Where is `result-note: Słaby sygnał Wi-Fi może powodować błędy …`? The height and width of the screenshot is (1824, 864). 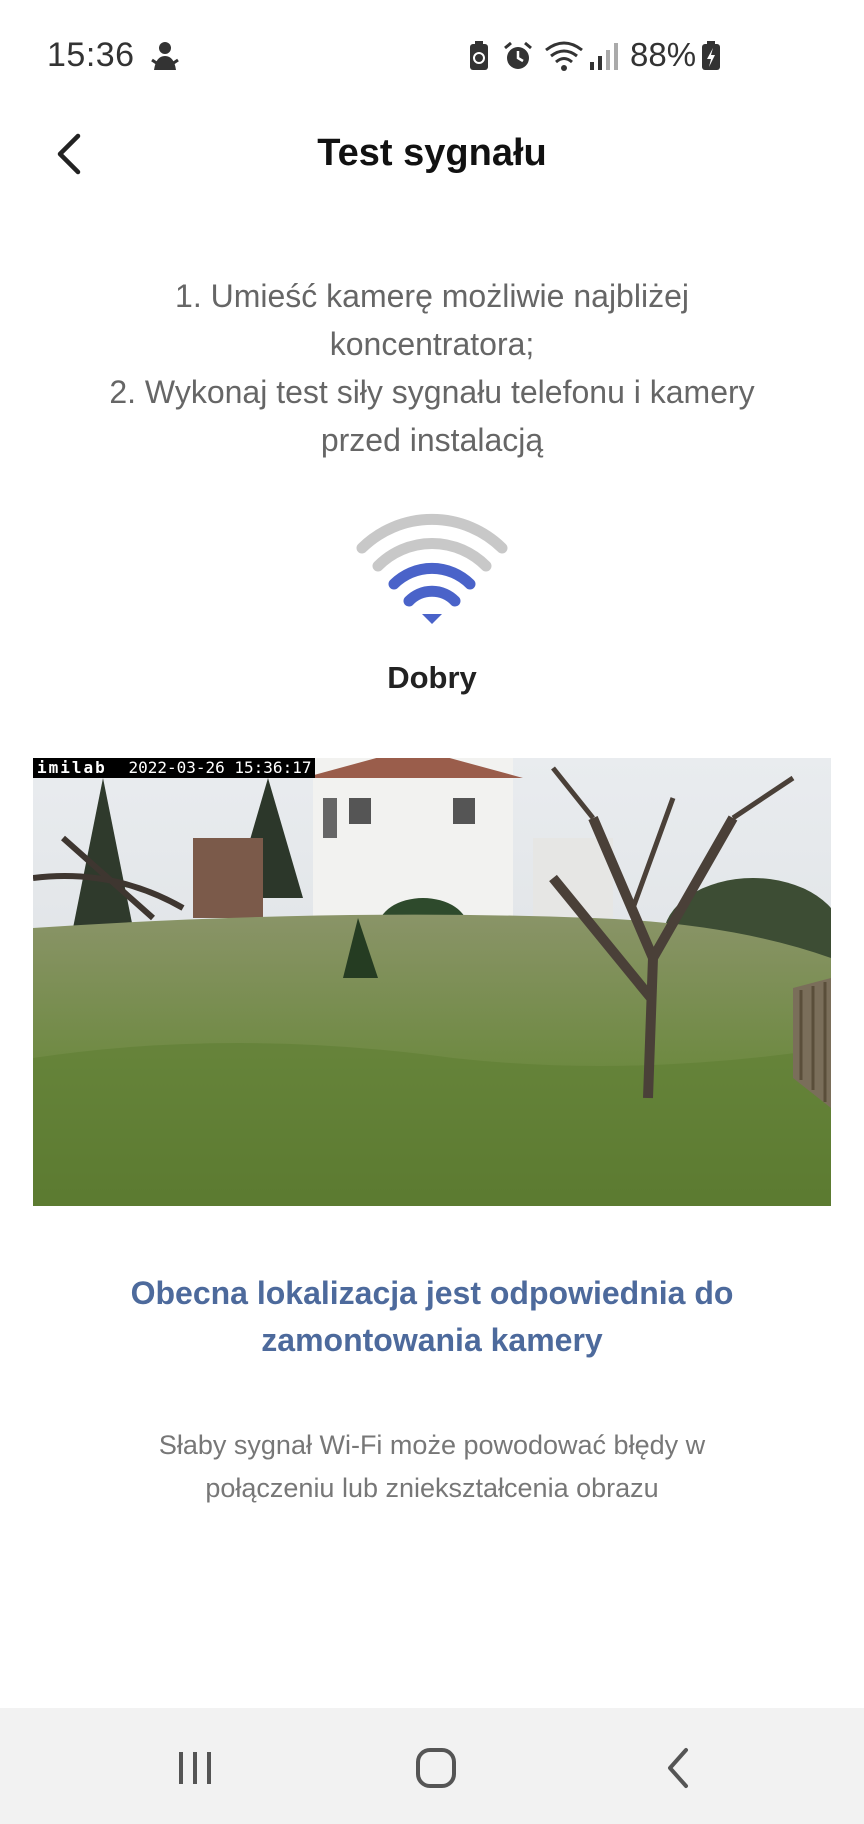 result-note: Słaby sygnał Wi-Fi może powodować błędy … is located at coordinates (432, 1466).